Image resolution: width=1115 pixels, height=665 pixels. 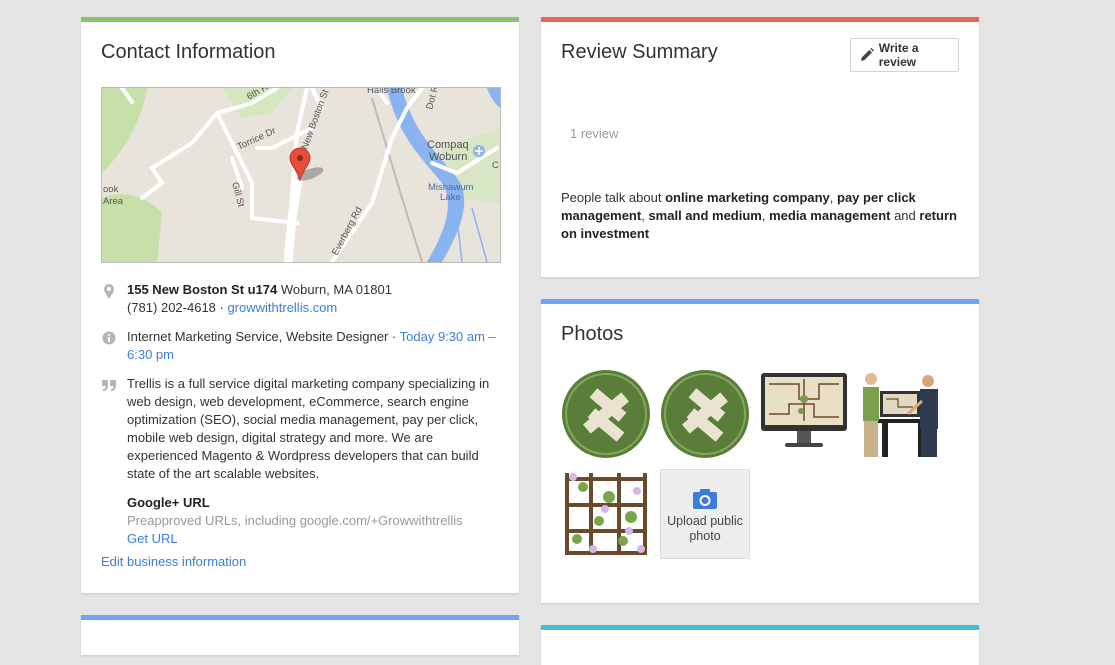 What do you see at coordinates (905, 215) in the screenshot?
I see `topic-separator: and` at bounding box center [905, 215].